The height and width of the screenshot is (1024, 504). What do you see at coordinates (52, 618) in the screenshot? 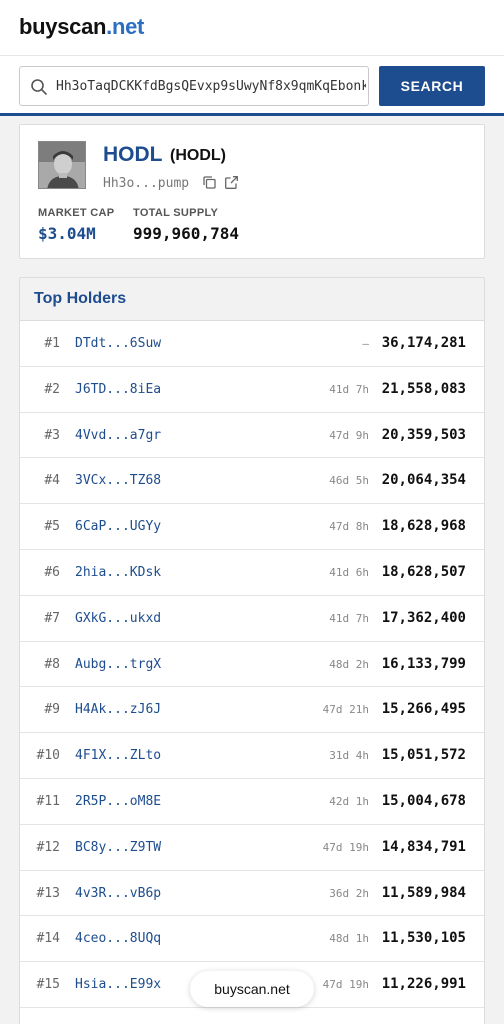
I see `holder-rank: #7` at bounding box center [52, 618].